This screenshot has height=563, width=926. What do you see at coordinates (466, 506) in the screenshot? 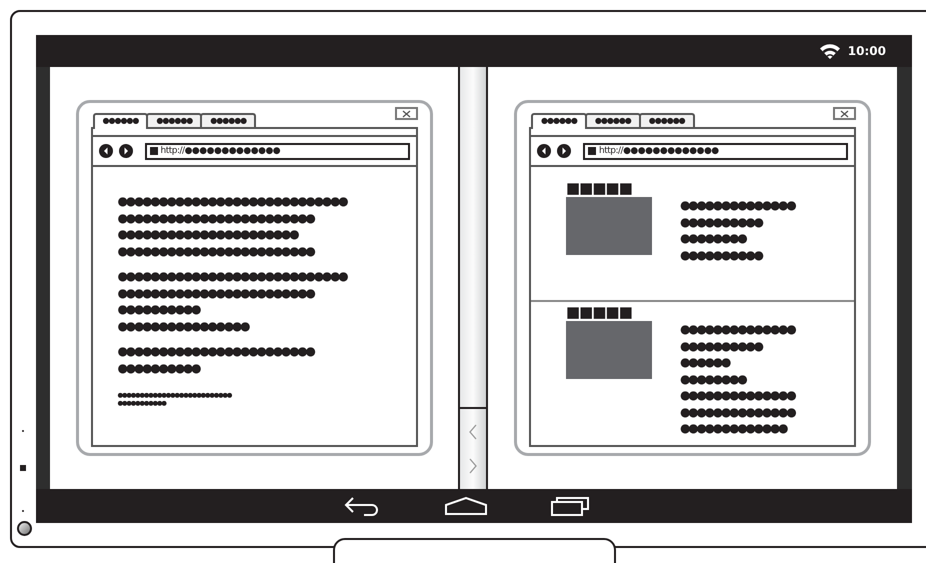
I see `home-icon` at bounding box center [466, 506].